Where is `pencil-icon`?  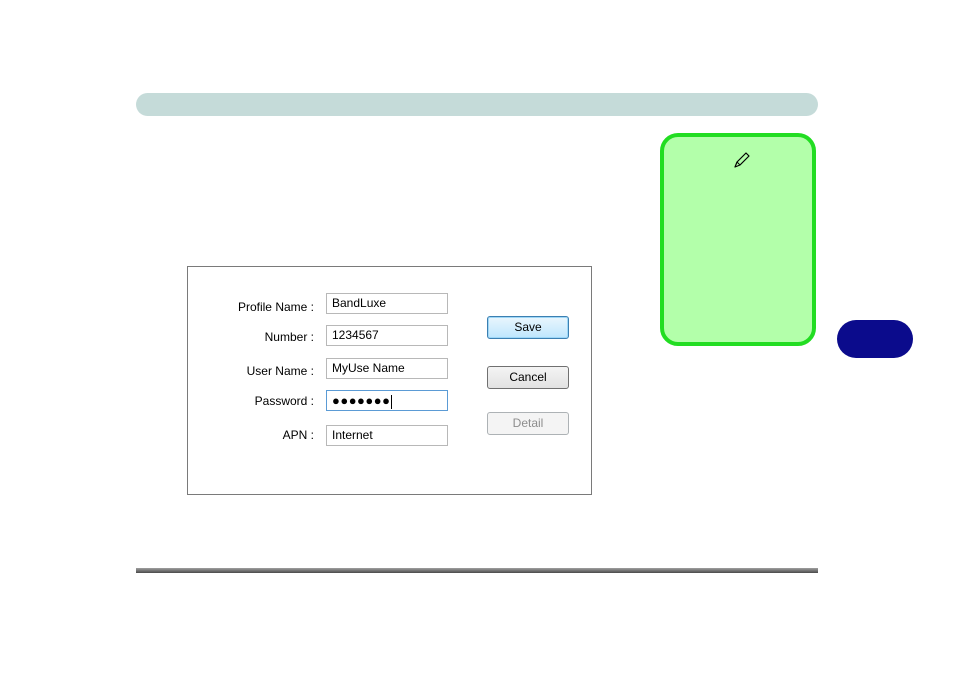 pencil-icon is located at coordinates (742, 160).